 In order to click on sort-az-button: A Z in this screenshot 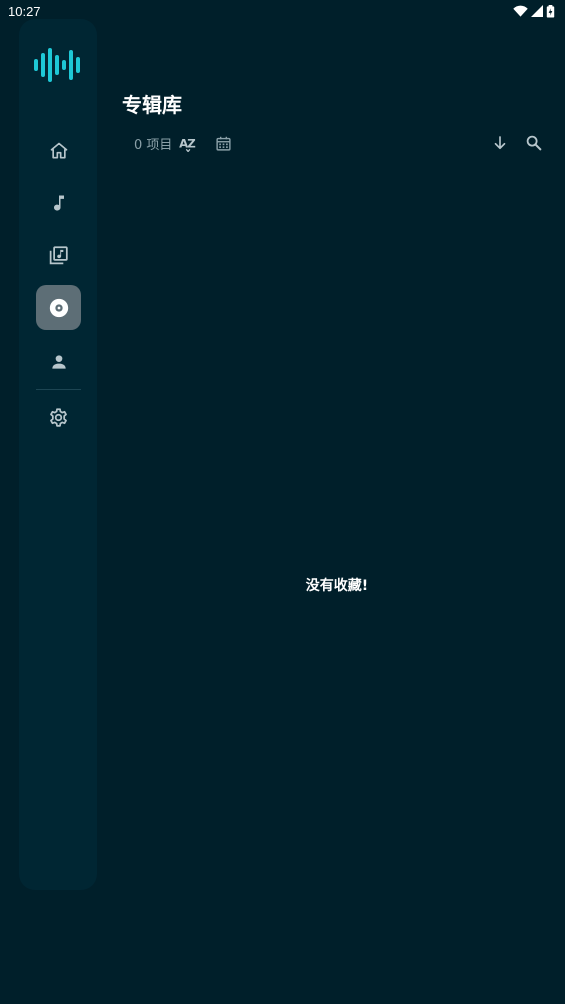, I will do `click(189, 143)`.